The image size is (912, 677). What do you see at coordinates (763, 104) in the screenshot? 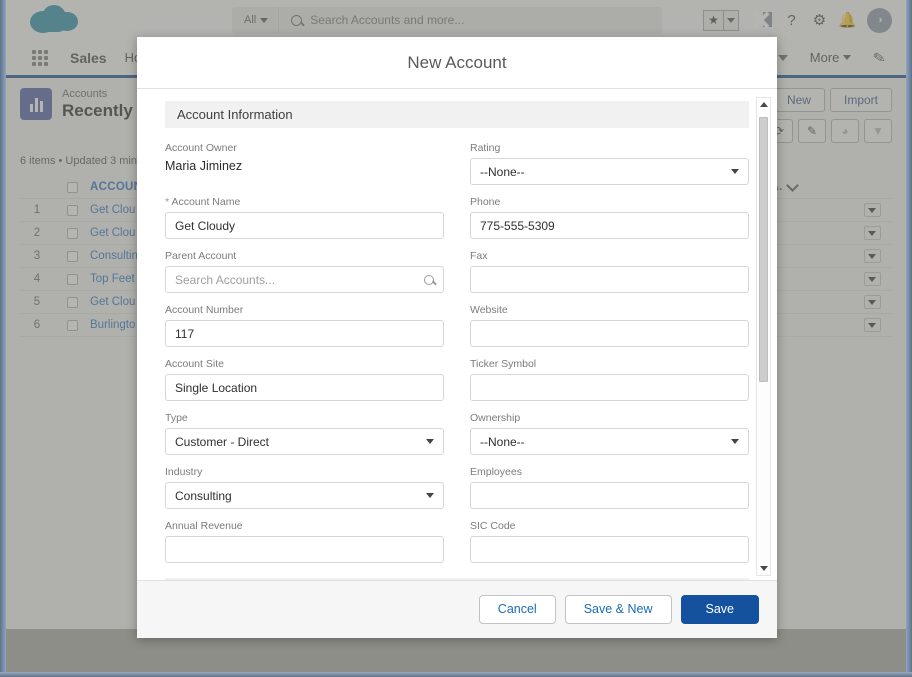
I see `scroll-up-icon` at bounding box center [763, 104].